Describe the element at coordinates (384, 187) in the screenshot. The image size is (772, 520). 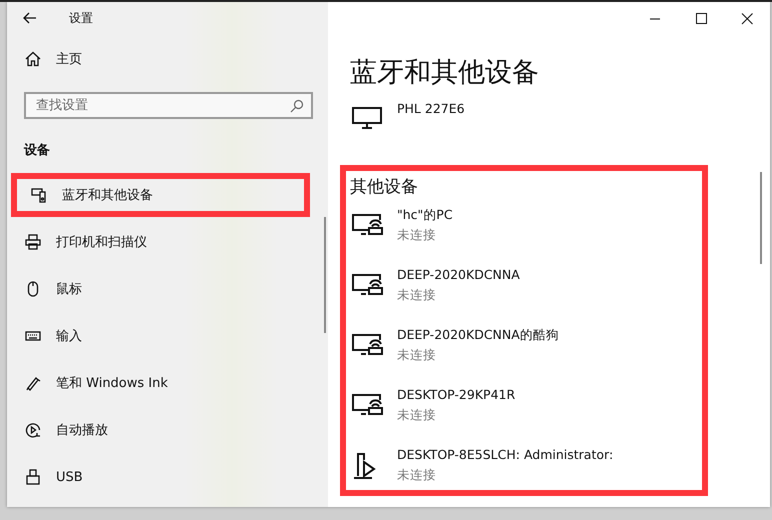
I see `section-heading: 其他设备` at that location.